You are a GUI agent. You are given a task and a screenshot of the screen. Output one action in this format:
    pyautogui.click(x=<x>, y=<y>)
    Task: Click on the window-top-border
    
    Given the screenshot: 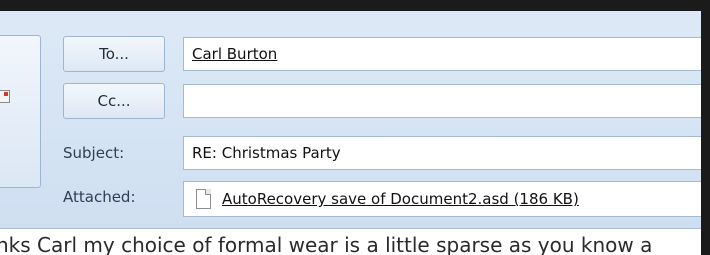 What is the action you would take?
    pyautogui.click(x=355, y=5)
    